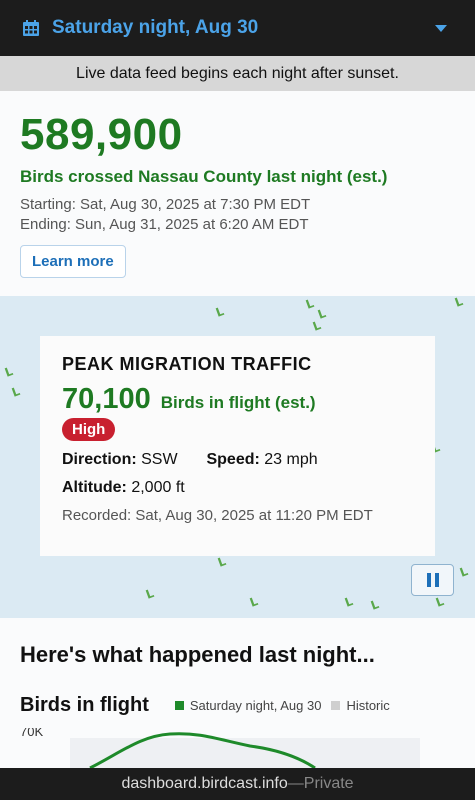 The width and height of the screenshot is (475, 800). I want to click on calendar-icon, so click(31, 28).